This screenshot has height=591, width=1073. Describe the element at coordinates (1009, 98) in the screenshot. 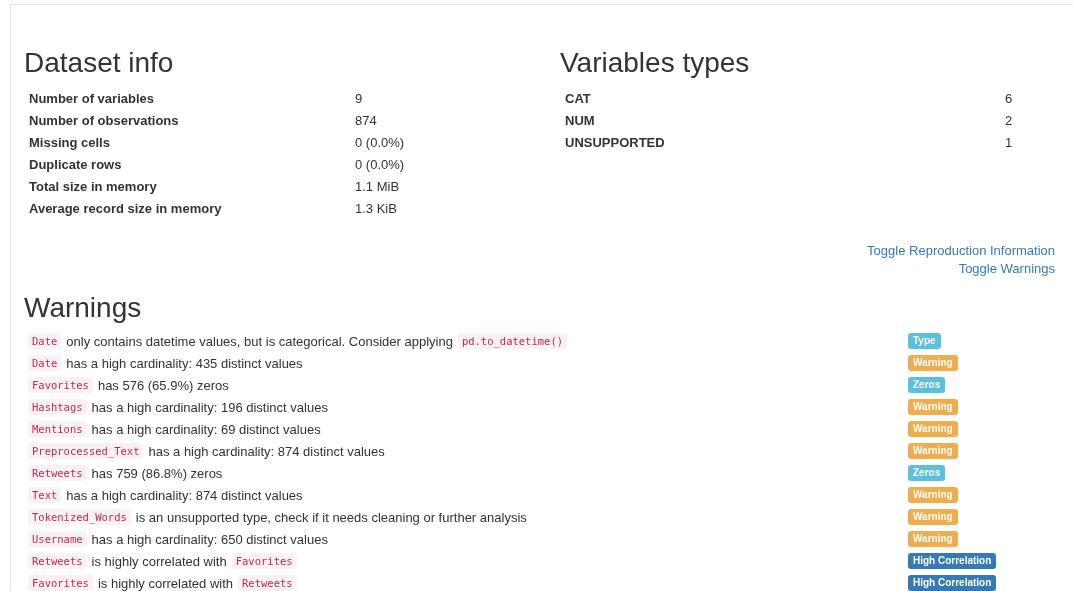

I see `type-count: 6` at that location.